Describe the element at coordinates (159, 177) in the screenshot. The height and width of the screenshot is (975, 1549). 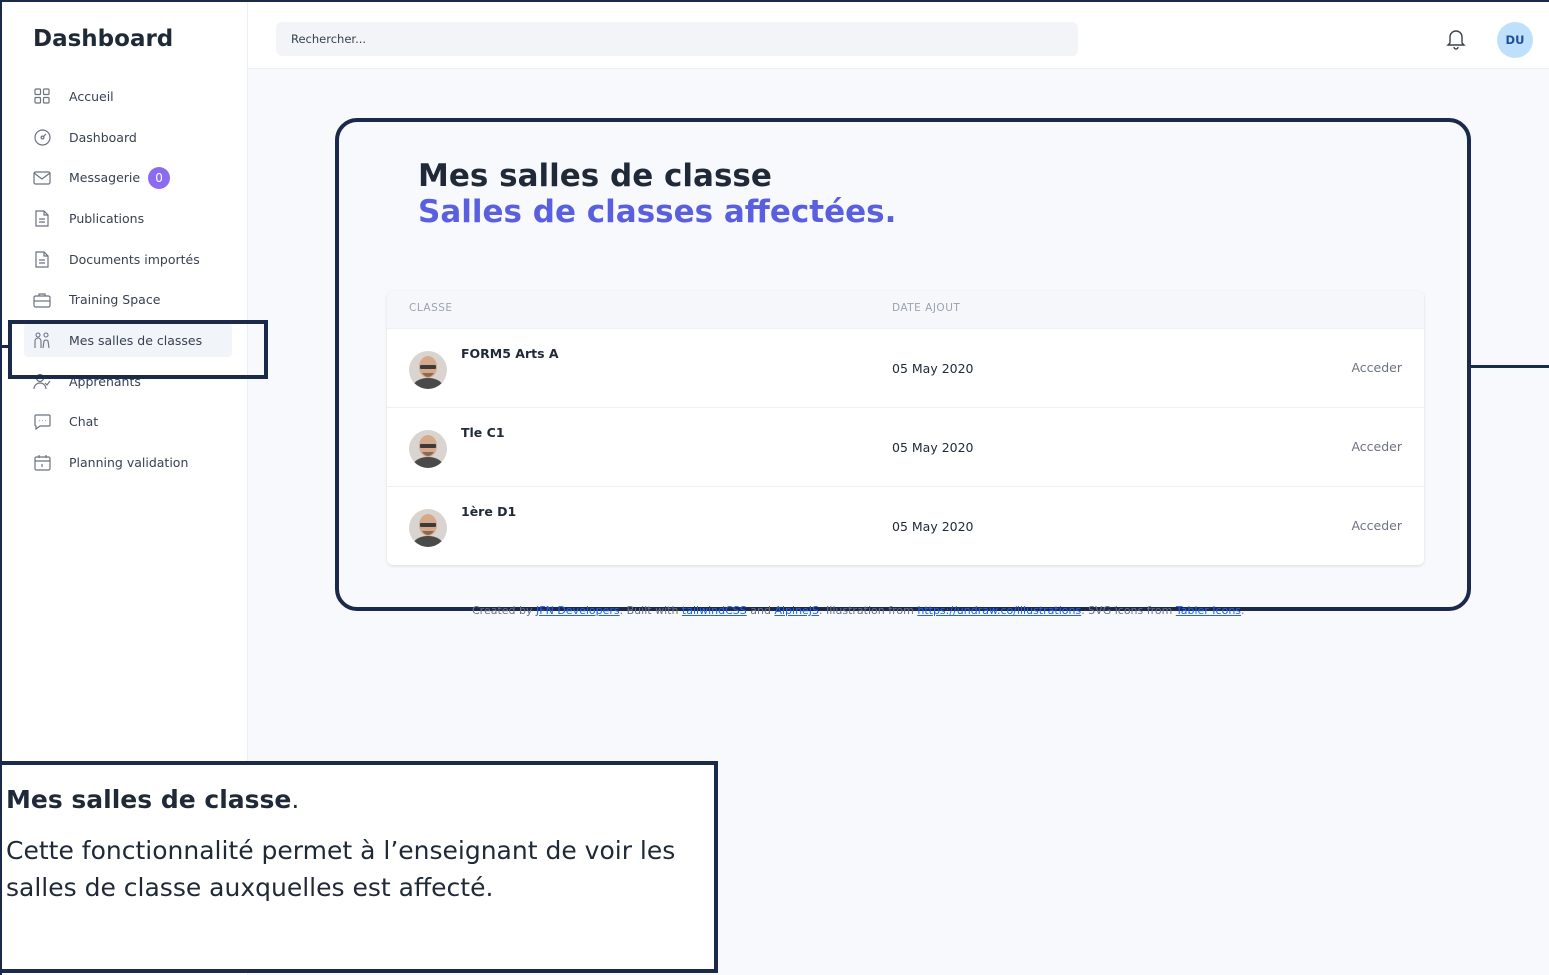
I see `message-count-badge: 0` at that location.